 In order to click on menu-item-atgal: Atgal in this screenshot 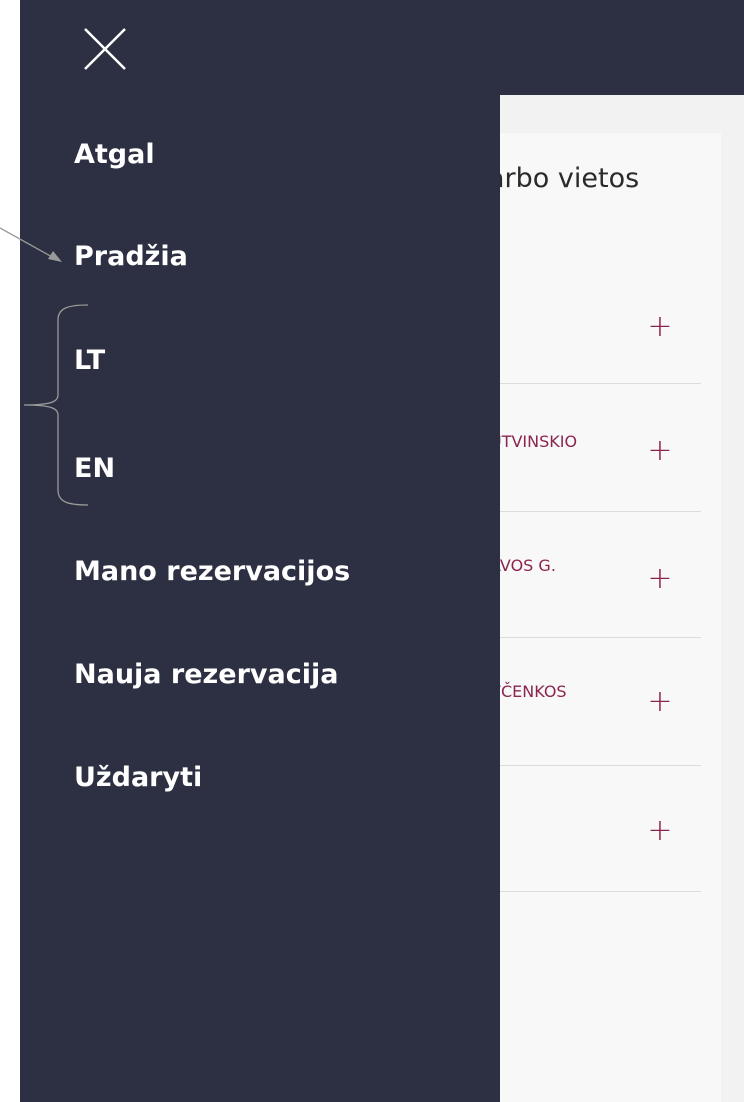, I will do `click(114, 154)`.